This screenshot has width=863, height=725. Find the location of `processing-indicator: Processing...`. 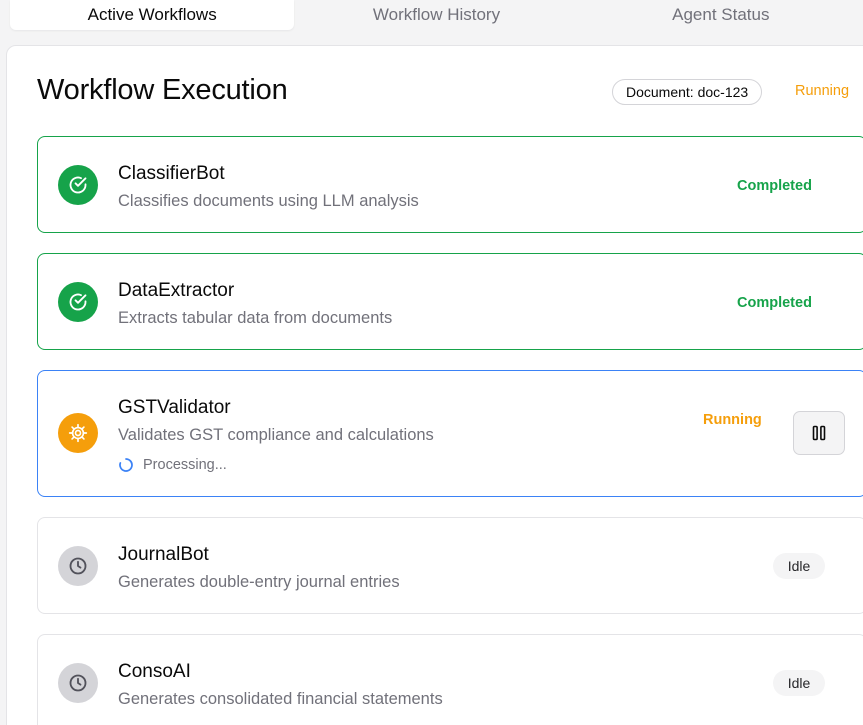

processing-indicator: Processing... is located at coordinates (172, 465).